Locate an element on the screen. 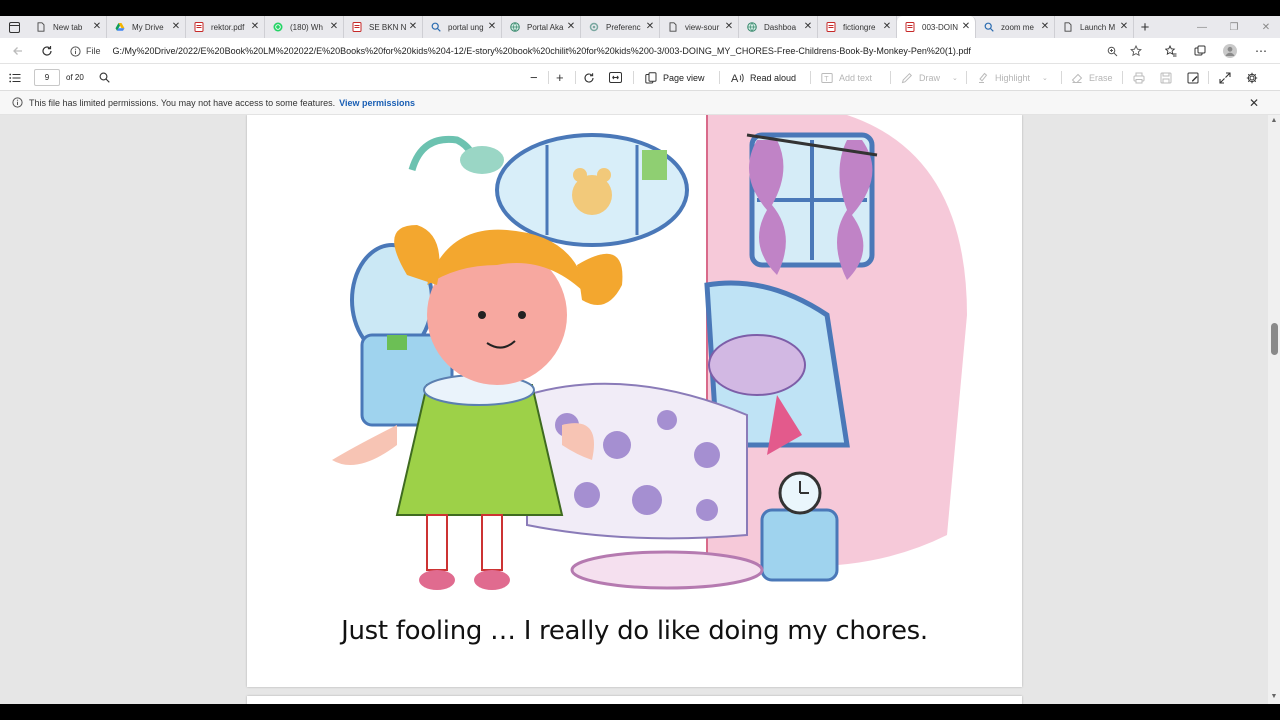 The image size is (1280, 720). find-button is located at coordinates (104, 77).